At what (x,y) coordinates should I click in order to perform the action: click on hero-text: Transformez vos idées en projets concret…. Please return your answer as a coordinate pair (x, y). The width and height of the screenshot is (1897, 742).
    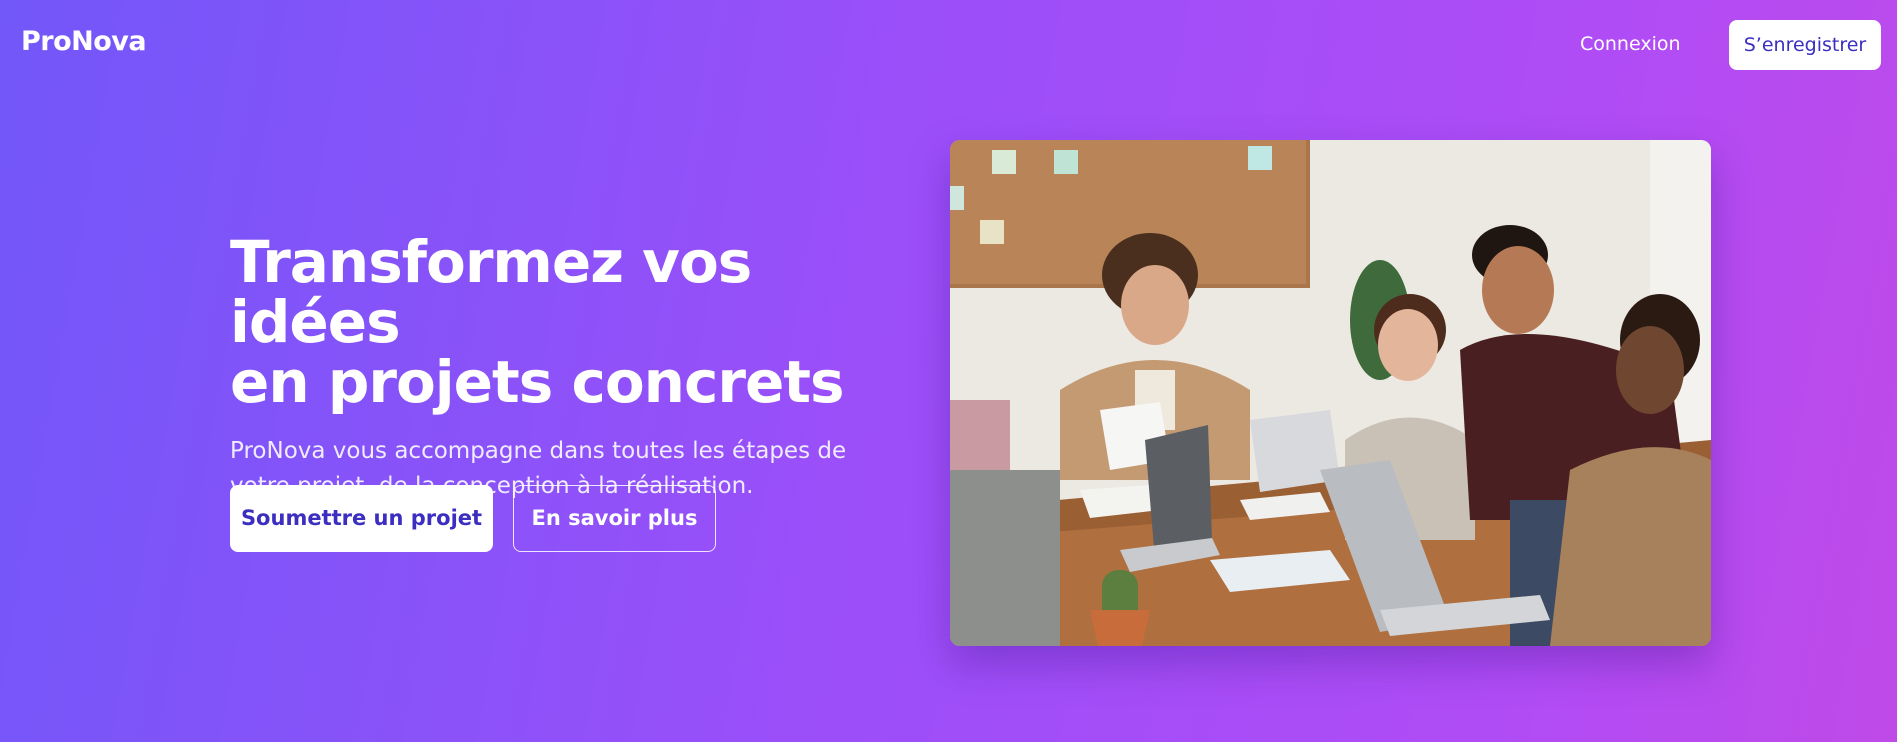
    Looking at the image, I should click on (550, 368).